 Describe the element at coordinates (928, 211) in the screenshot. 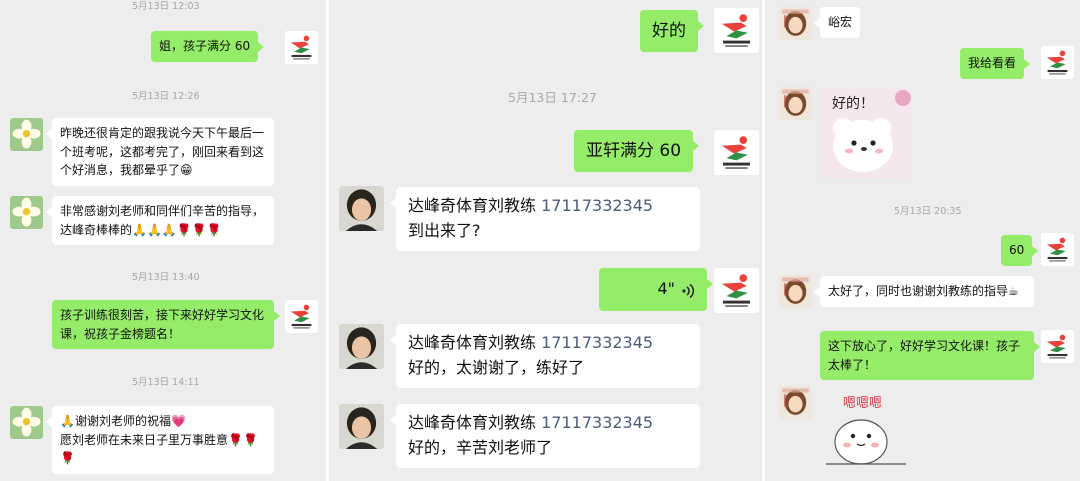

I see `timestamp: 5月13日 20:35` at that location.